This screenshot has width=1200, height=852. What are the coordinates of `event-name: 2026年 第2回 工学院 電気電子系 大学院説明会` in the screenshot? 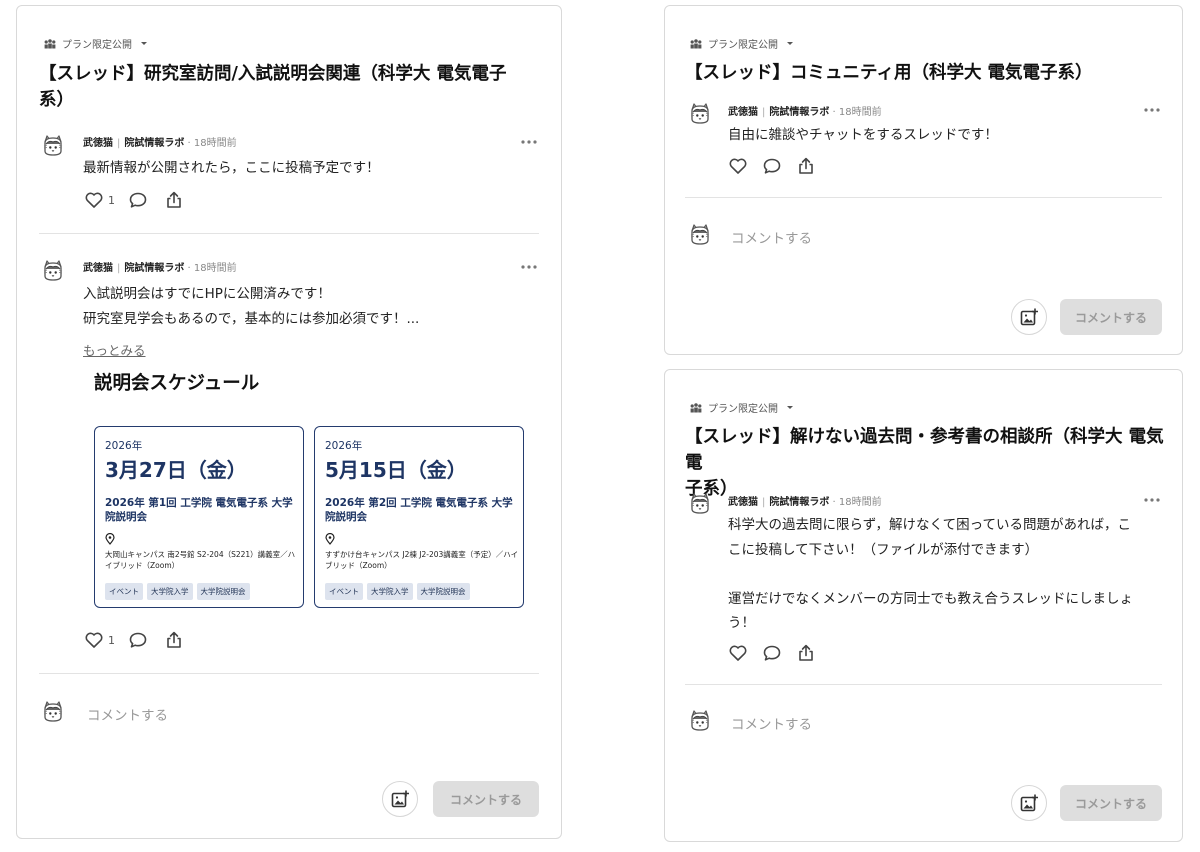 It's located at (419, 510).